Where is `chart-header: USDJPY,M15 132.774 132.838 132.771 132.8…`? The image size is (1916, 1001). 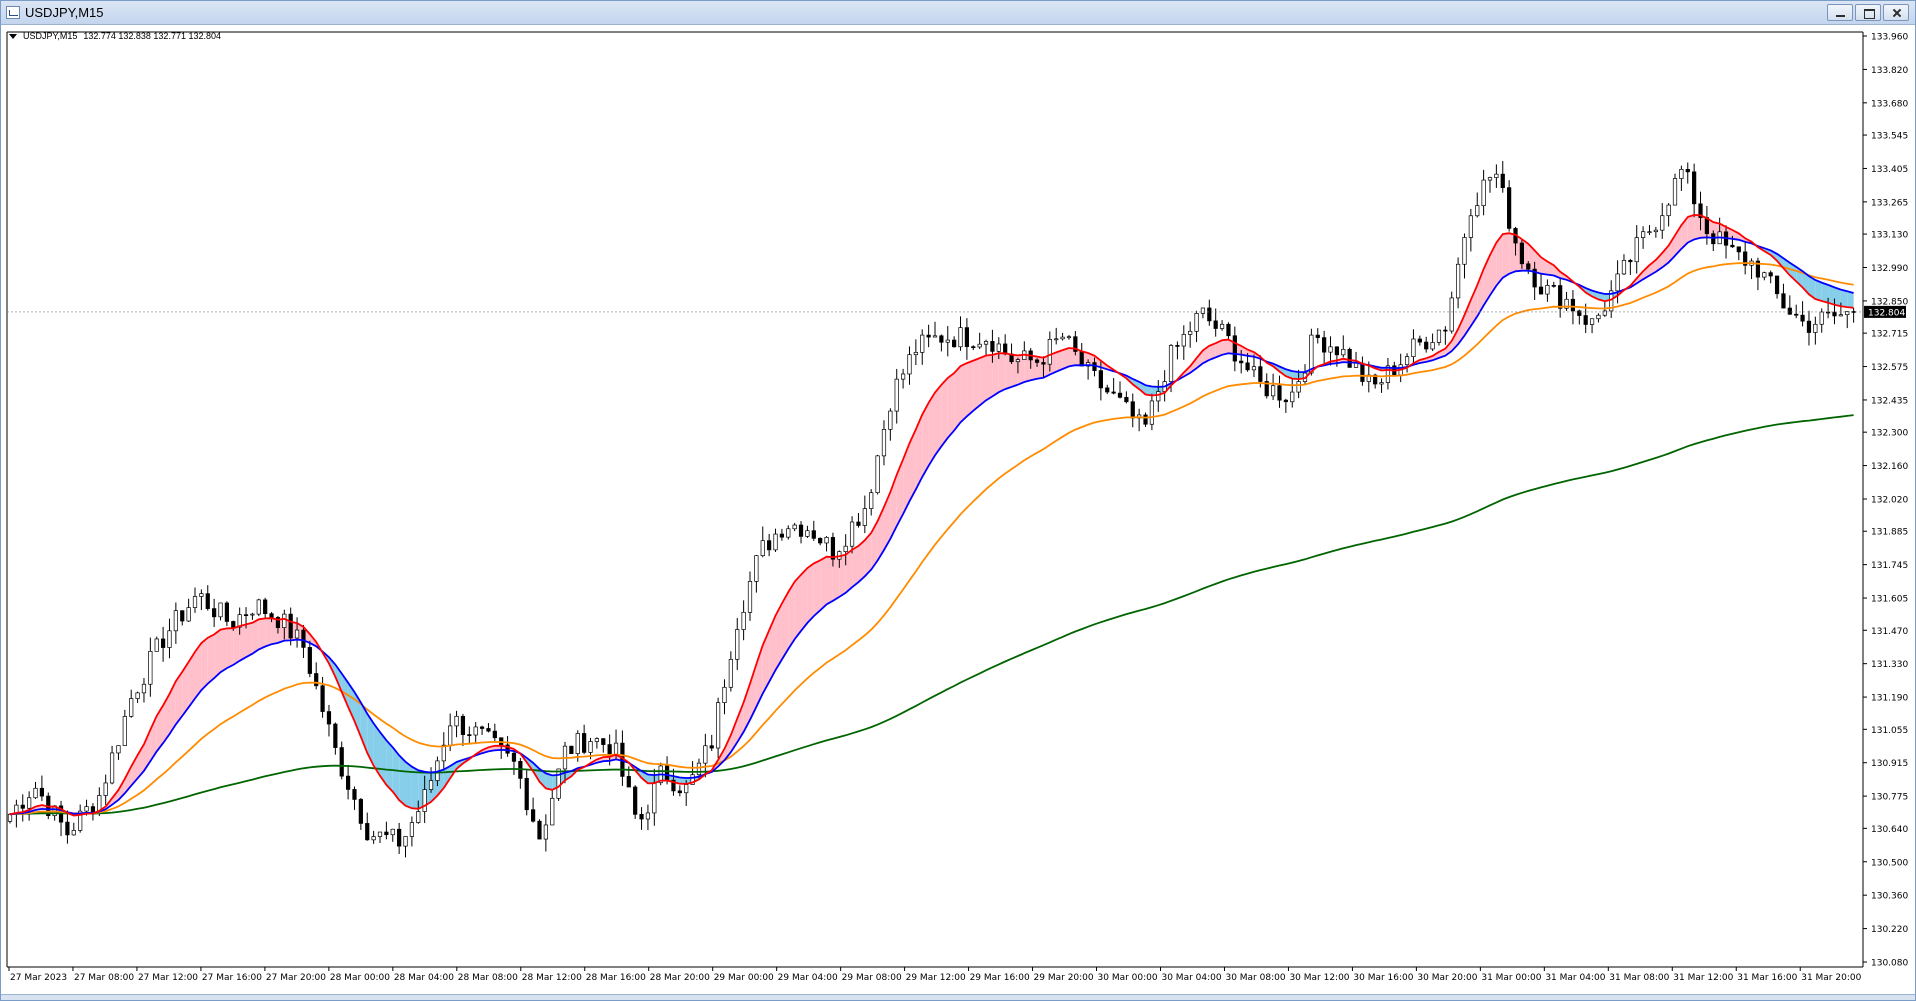
chart-header: USDJPY,M15 132.774 132.838 132.771 132.8… is located at coordinates (115, 36).